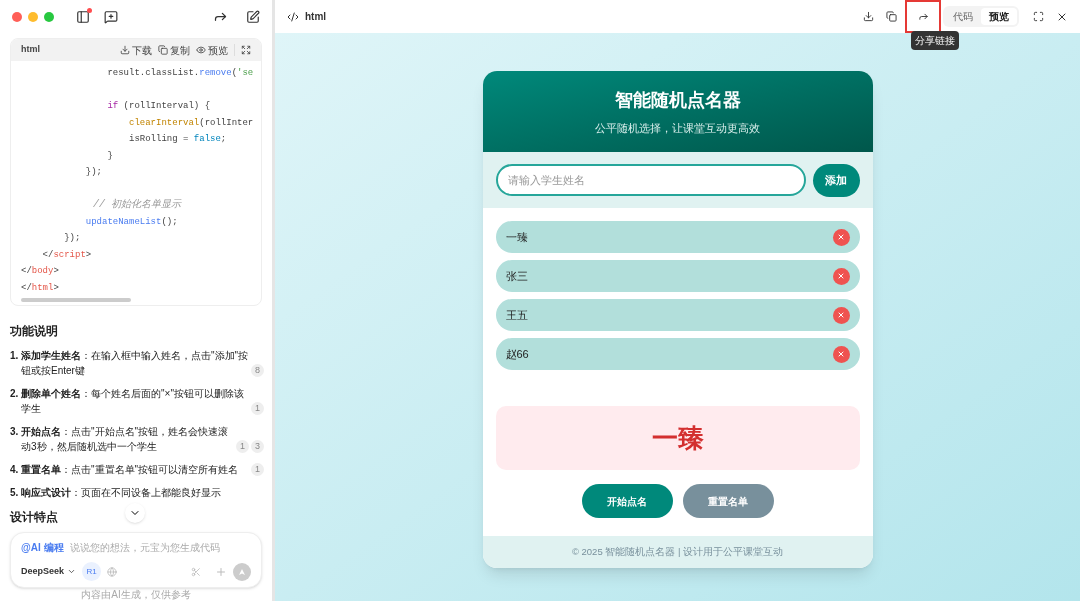  I want to click on code-language: html, so click(30, 50).